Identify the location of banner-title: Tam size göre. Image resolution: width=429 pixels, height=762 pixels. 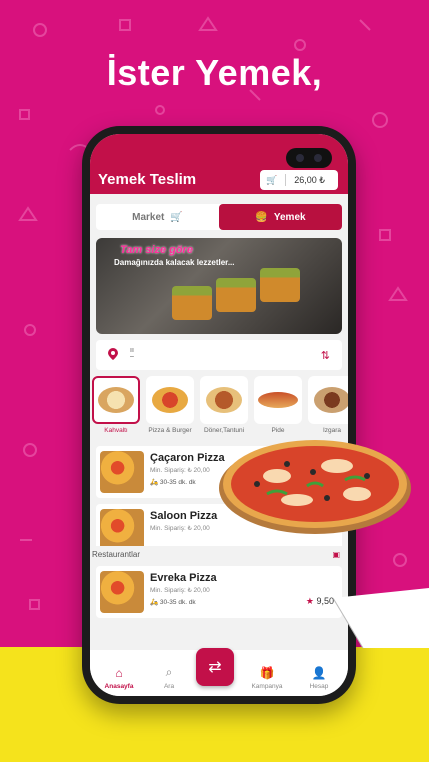
(156, 250).